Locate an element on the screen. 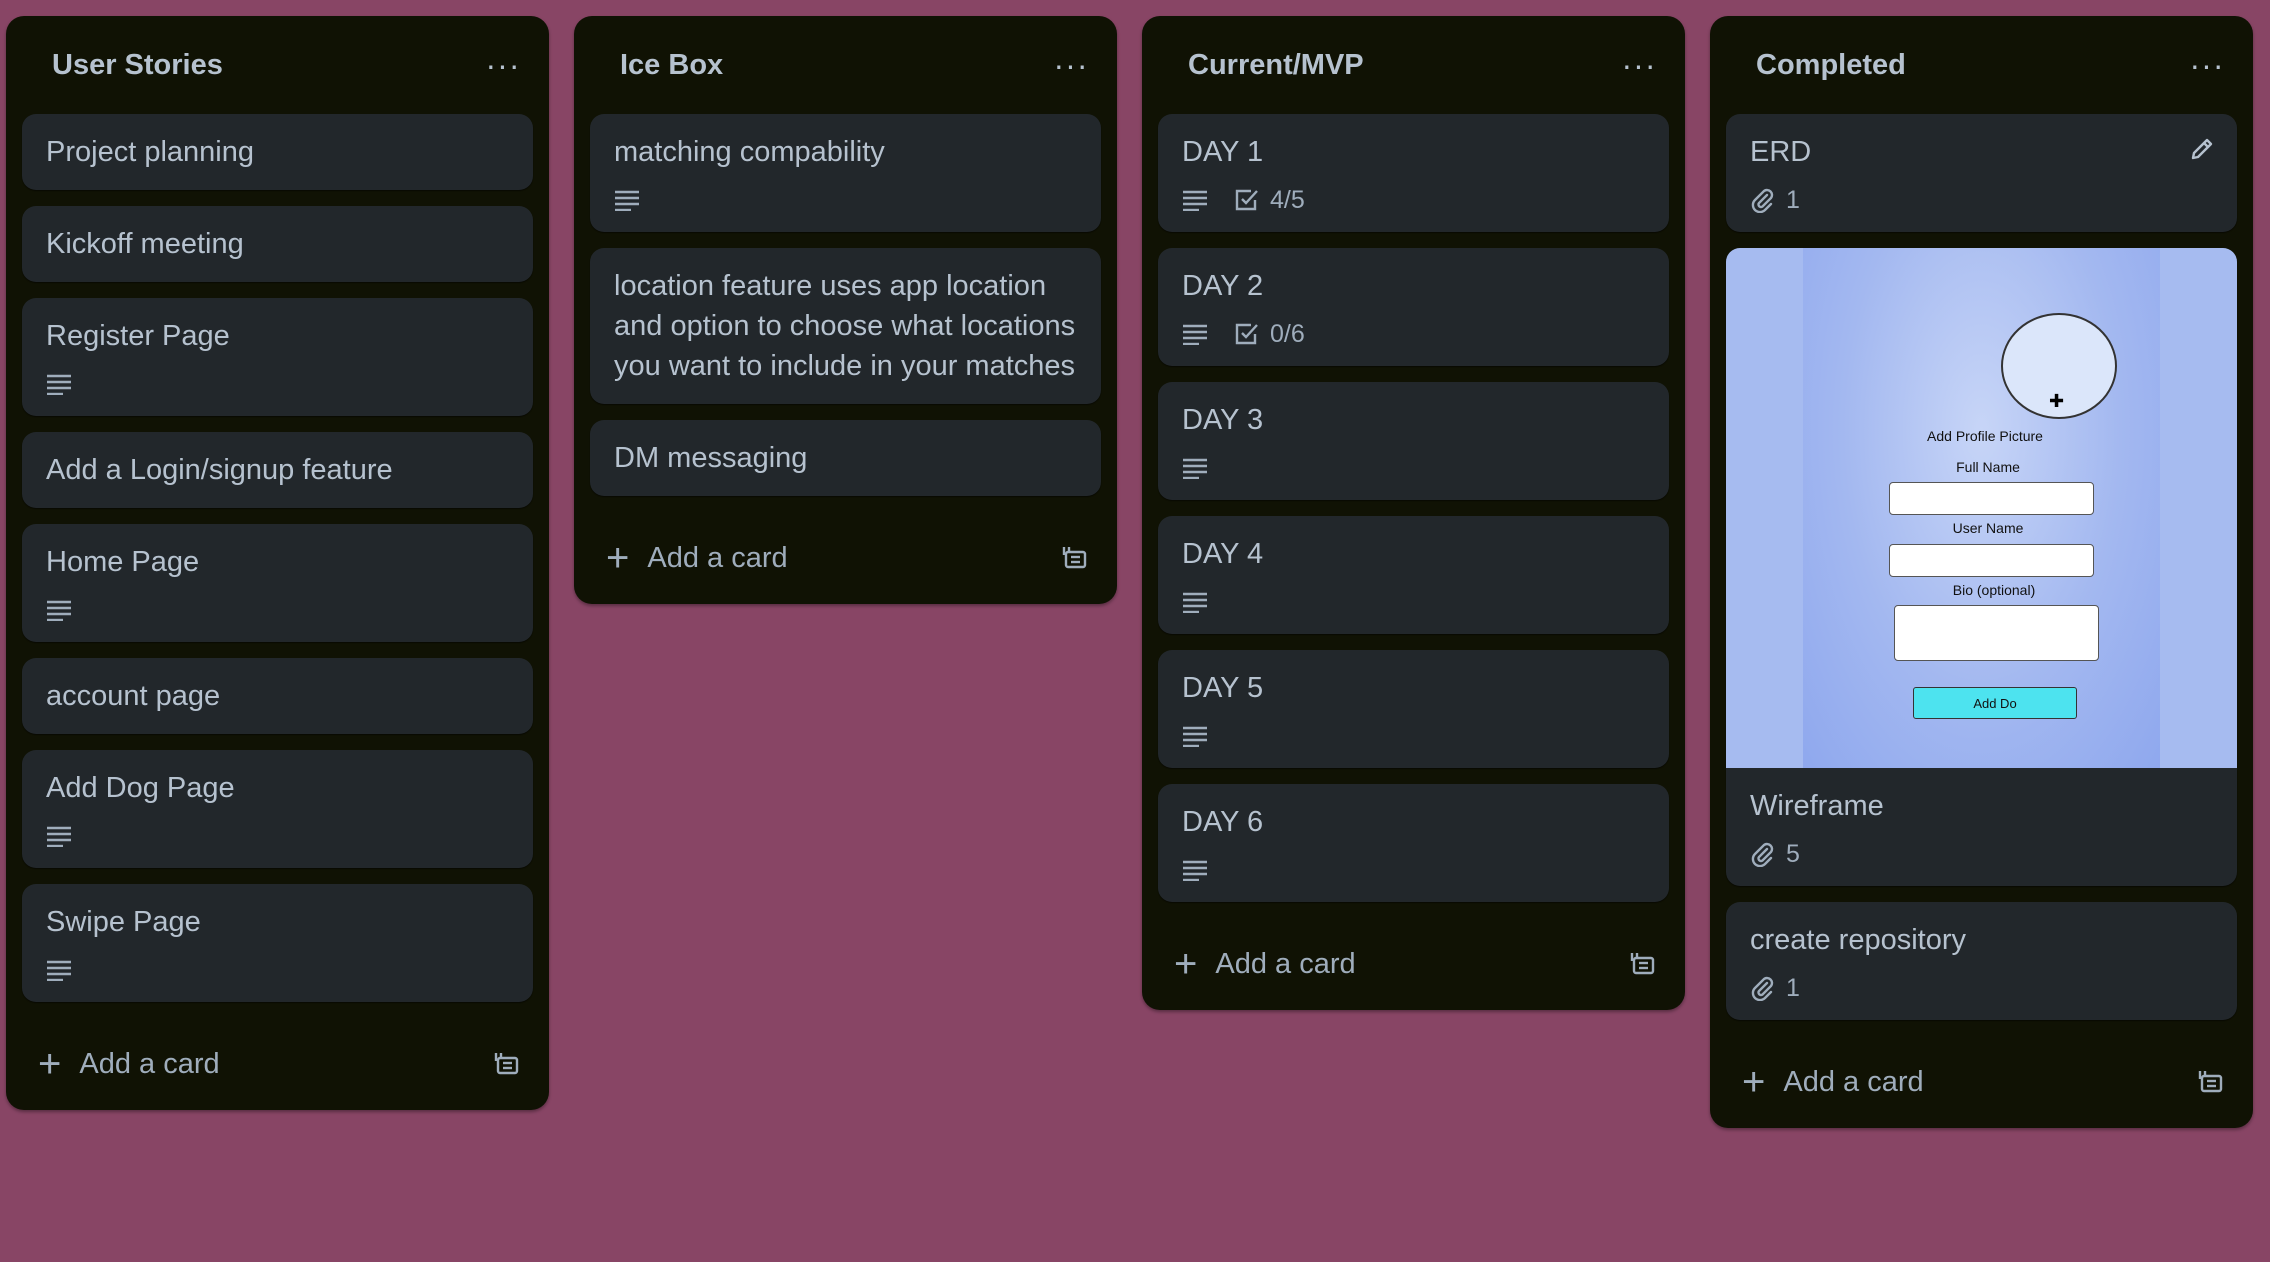 This screenshot has width=2270, height=1262. card-add-dog-page: Add Dog Page is located at coordinates (277, 809).